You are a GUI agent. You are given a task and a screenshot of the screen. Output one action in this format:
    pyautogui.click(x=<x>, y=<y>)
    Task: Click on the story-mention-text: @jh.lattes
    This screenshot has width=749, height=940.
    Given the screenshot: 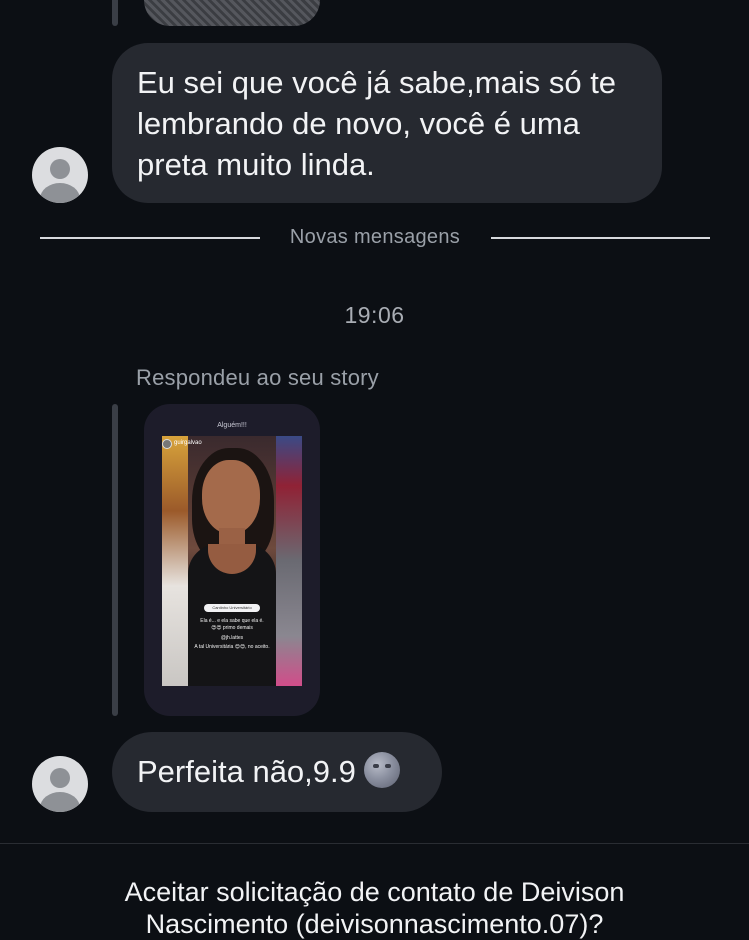 What is the action you would take?
    pyautogui.click(x=232, y=638)
    